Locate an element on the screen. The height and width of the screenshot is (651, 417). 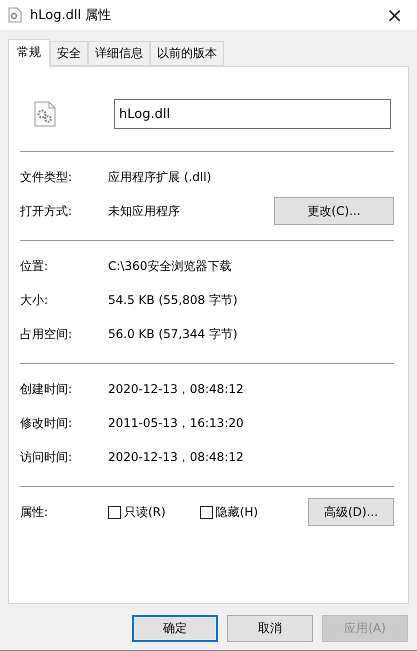
file-name-field: hLog.dll is located at coordinates (252, 114).